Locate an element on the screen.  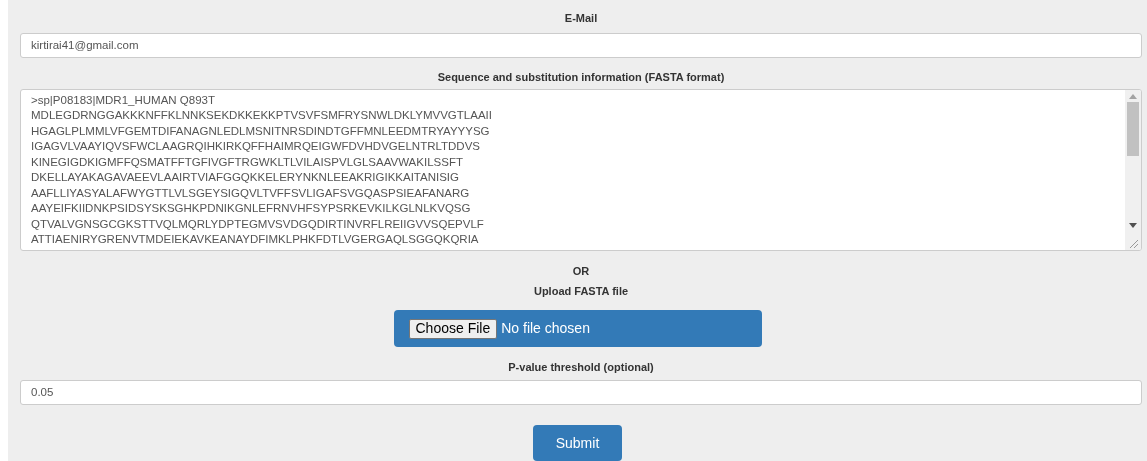
field-label: P-value threshold (optional) is located at coordinates (581, 367).